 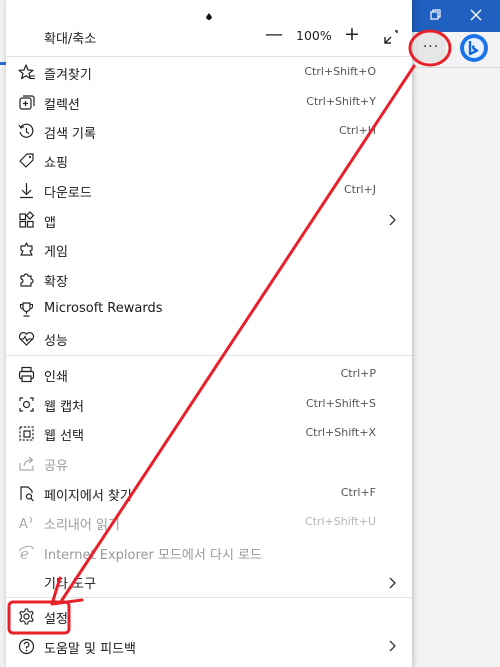 I want to click on collections-icon, so click(x=26, y=102).